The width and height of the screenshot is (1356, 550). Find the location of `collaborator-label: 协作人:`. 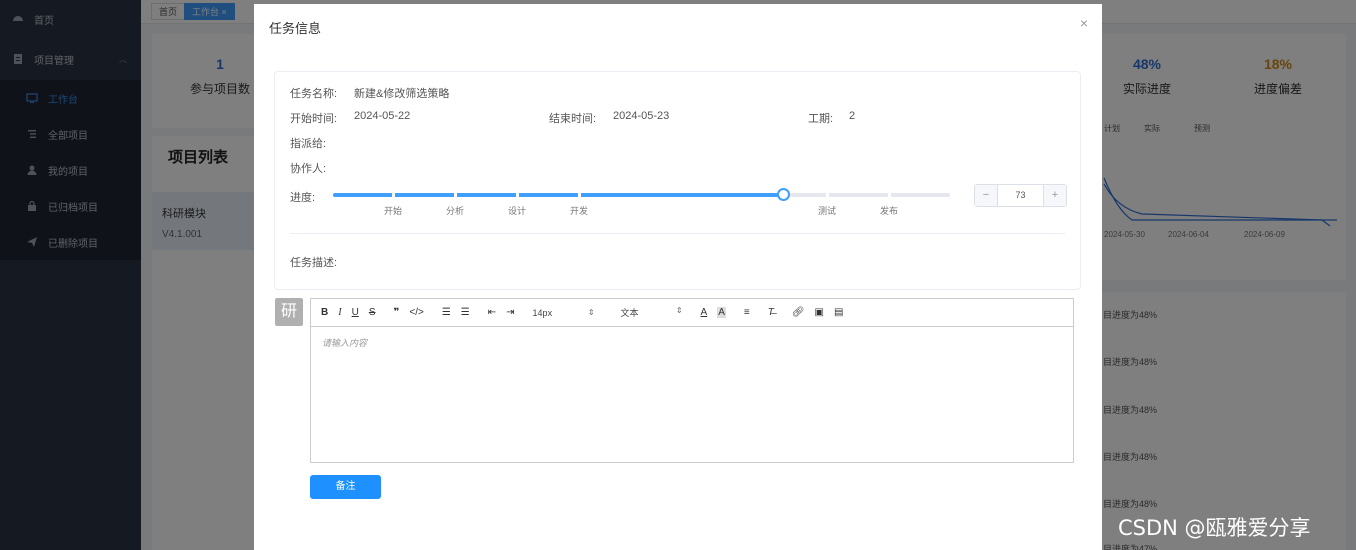

collaborator-label: 协作人: is located at coordinates (308, 169).